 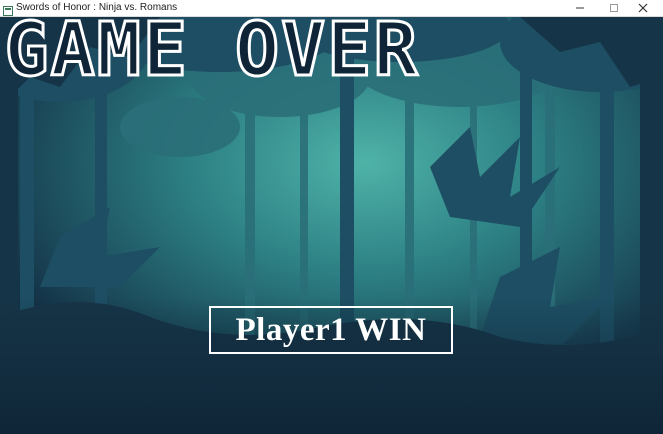 What do you see at coordinates (8, 9) in the screenshot?
I see `app-window-icon` at bounding box center [8, 9].